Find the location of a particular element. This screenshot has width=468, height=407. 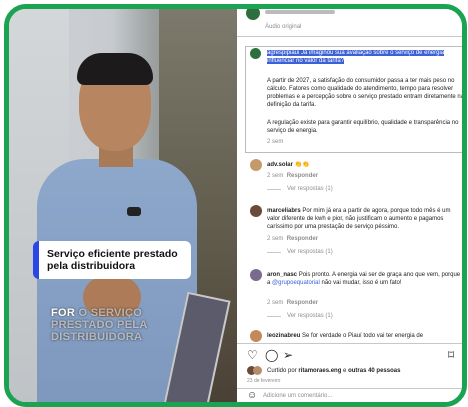

main-comment-time: 2 sem is located at coordinates (275, 142).